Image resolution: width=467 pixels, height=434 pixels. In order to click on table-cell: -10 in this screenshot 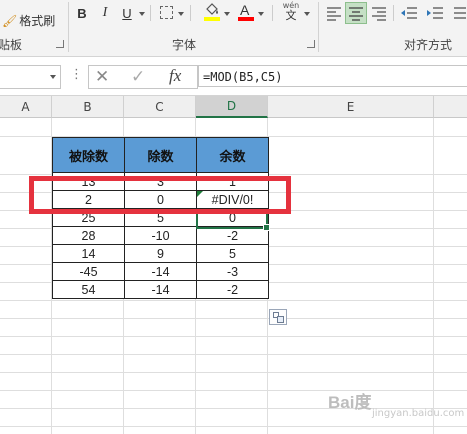, I will do `click(160, 235)`.